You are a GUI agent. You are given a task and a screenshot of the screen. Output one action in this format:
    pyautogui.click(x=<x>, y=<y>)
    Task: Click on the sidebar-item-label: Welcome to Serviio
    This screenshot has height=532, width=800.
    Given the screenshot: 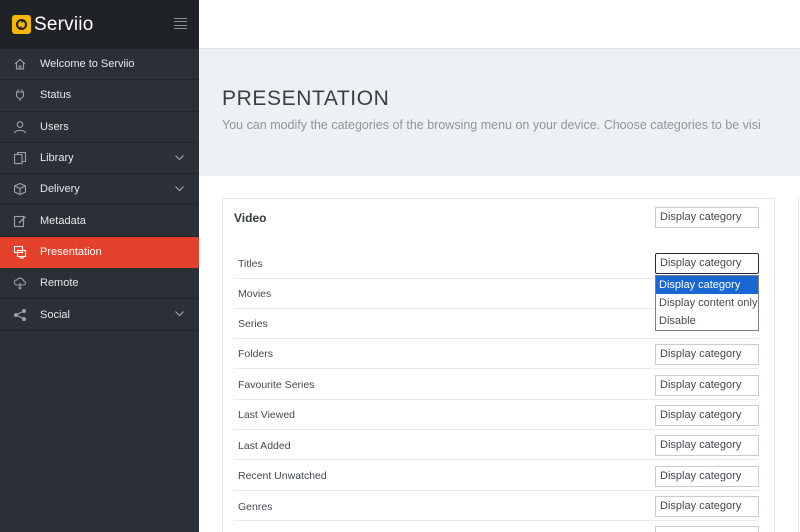 What is the action you would take?
    pyautogui.click(x=87, y=64)
    